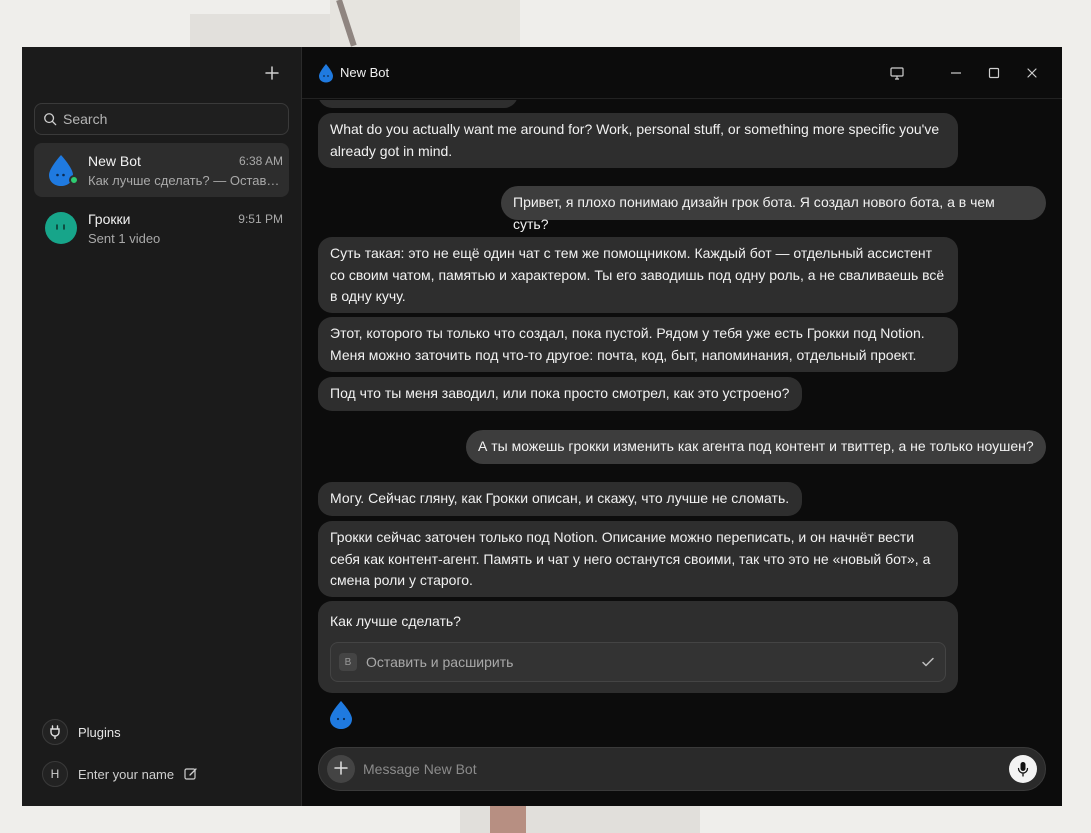  I want to click on display-button, so click(897, 73).